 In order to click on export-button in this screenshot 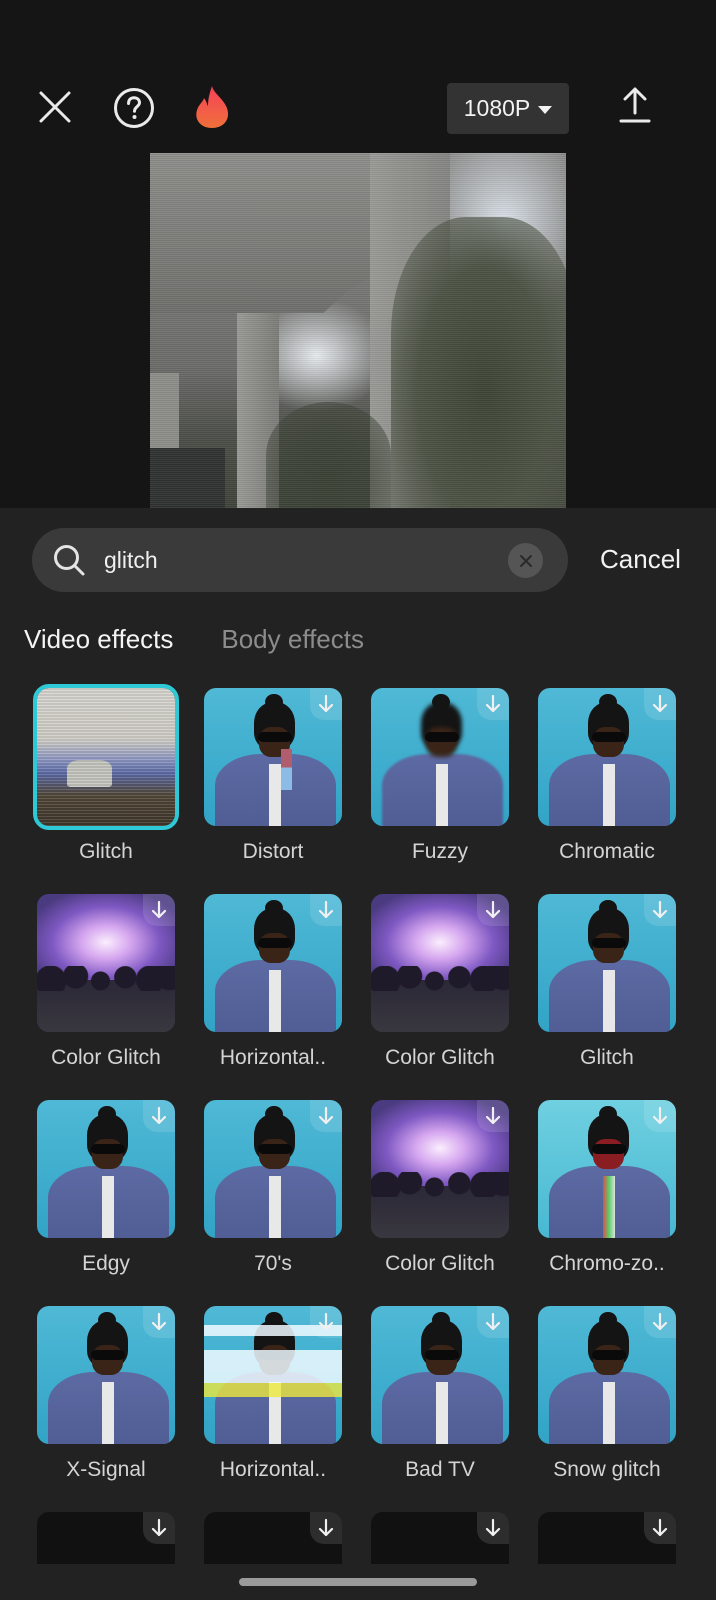, I will do `click(635, 105)`.